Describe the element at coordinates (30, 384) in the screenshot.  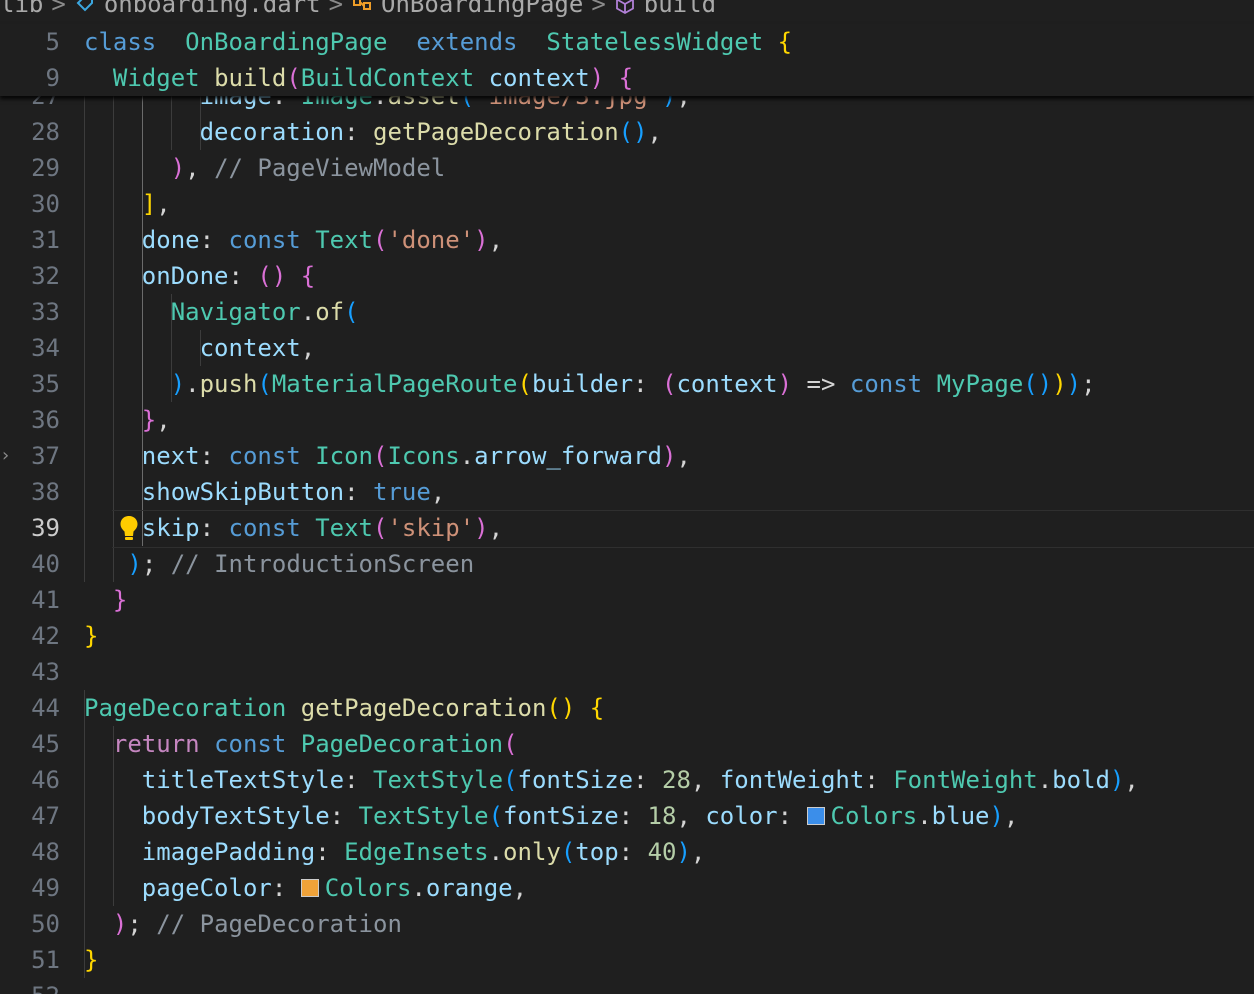
I see `line-number: 35` at that location.